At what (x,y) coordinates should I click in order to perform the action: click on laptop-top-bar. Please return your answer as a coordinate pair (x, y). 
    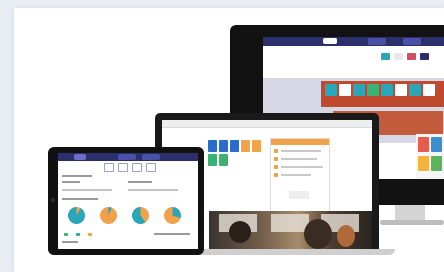
    Looking at the image, I should click on (267, 124).